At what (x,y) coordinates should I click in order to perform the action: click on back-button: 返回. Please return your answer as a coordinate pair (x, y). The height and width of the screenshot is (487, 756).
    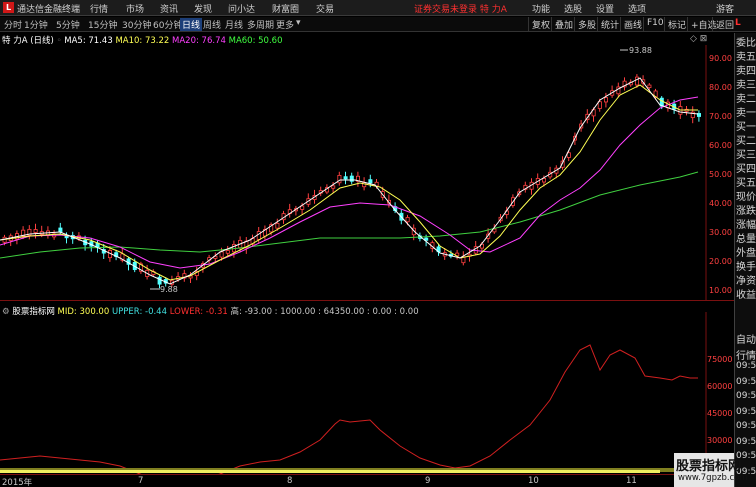
    Looking at the image, I should click on (724, 24).